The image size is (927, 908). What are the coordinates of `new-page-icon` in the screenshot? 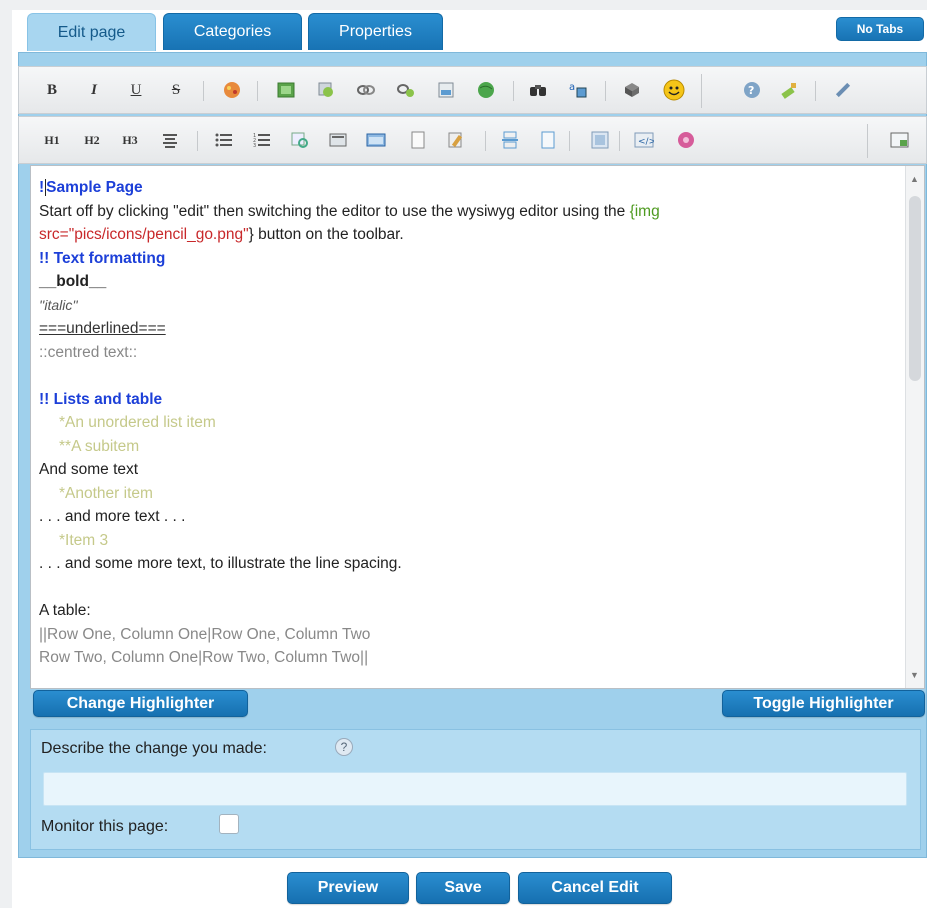 It's located at (548, 140).